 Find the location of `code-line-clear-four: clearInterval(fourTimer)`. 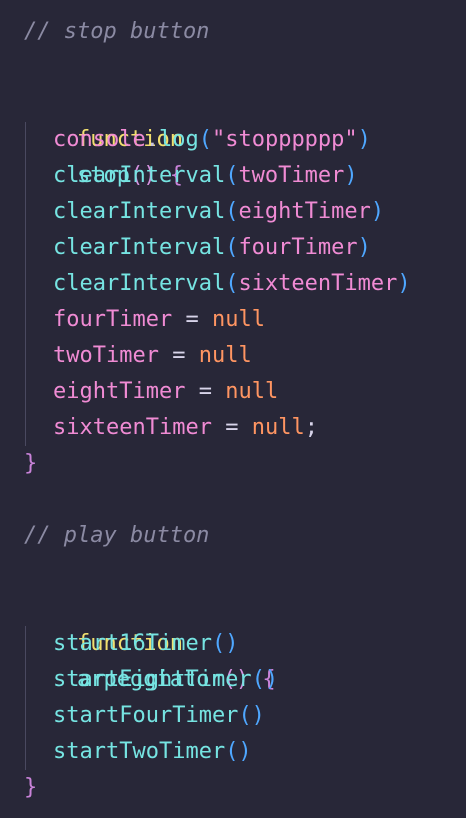

code-line-clear-four: clearInterval(fourTimer) is located at coordinates (212, 248).